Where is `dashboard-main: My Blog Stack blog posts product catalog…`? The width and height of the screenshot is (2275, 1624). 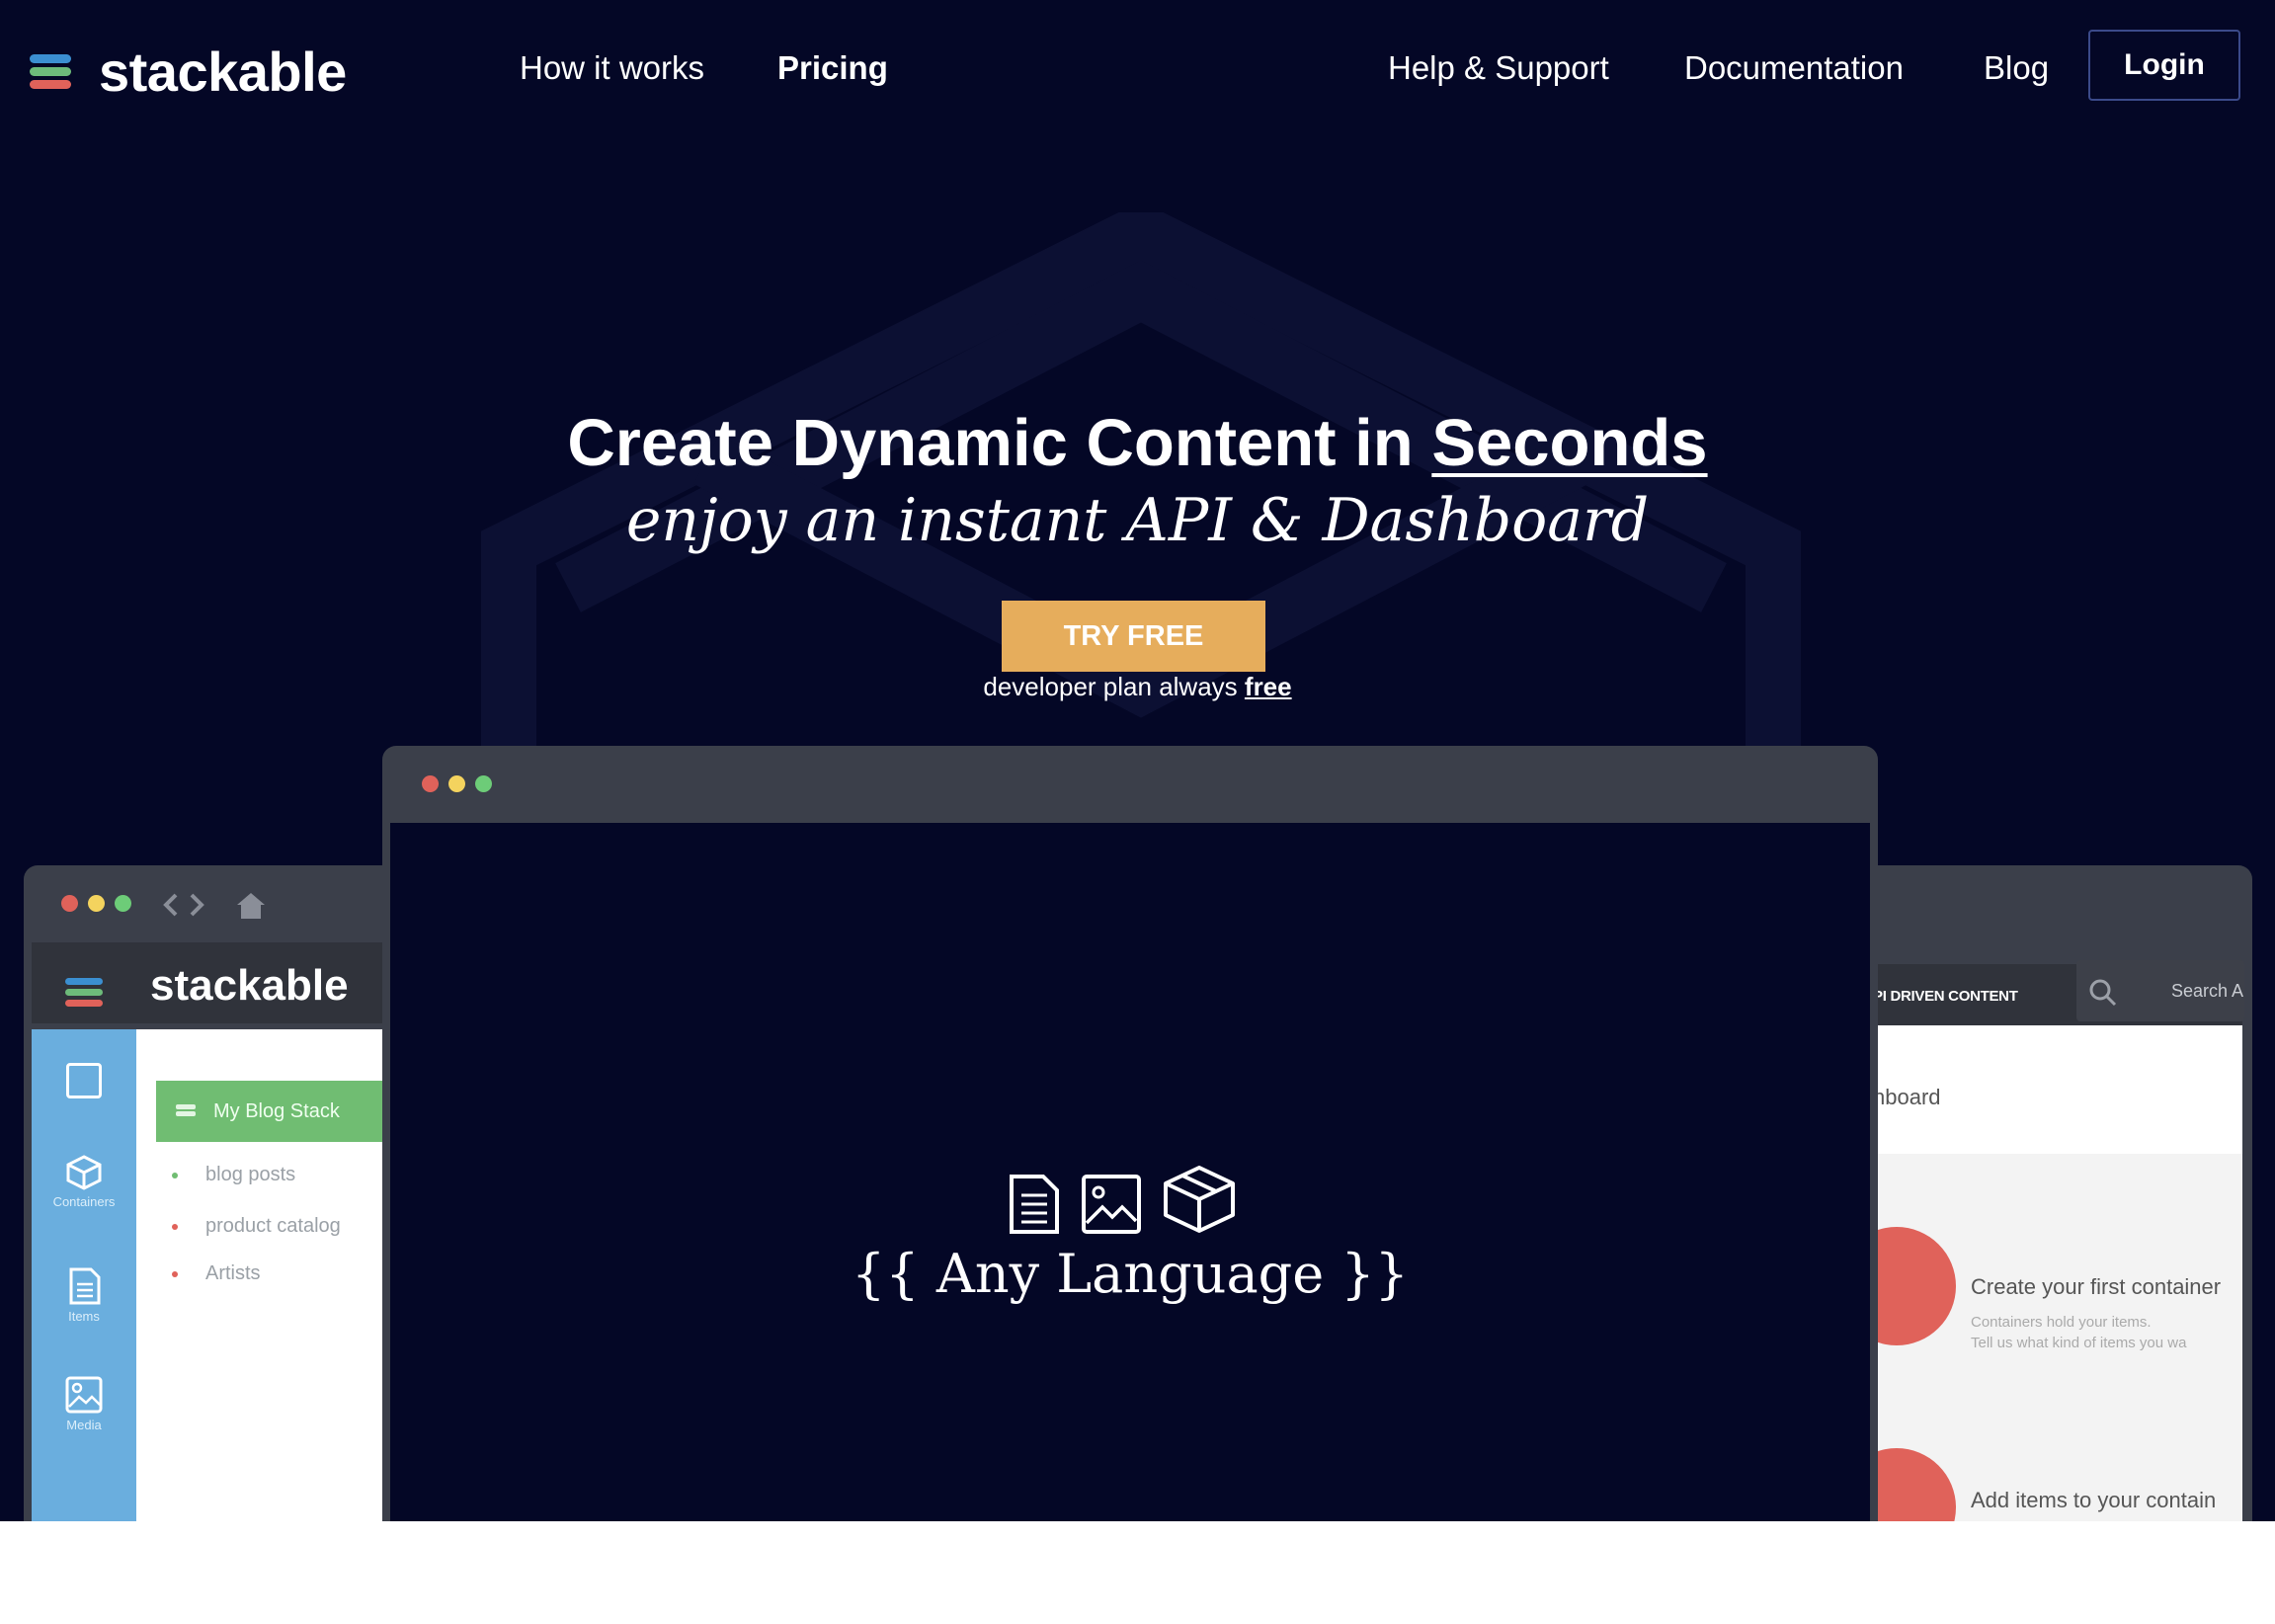
dashboard-main: My Blog Stack blog posts product catalog… is located at coordinates (267, 1275).